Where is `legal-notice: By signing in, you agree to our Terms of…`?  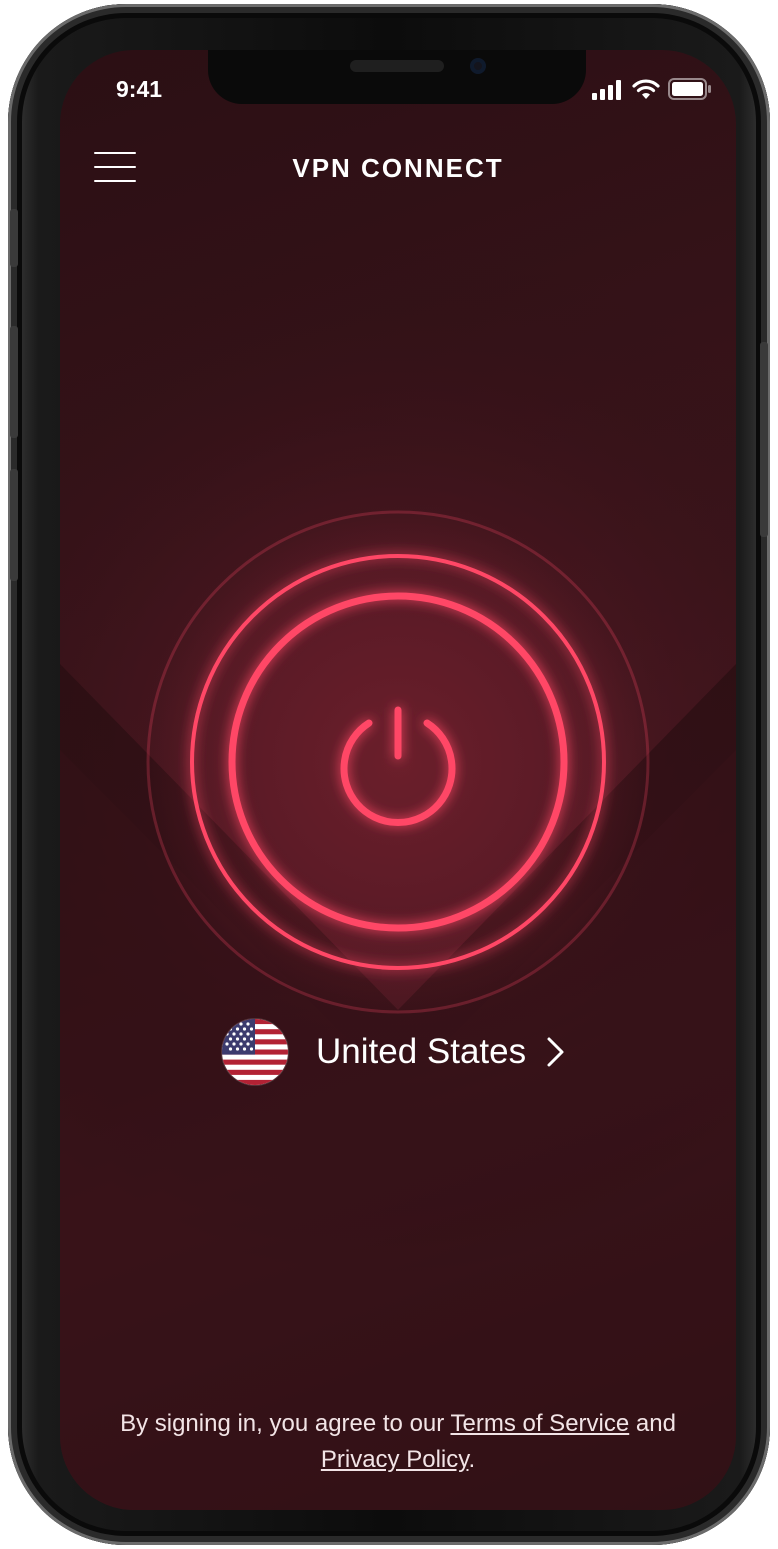
legal-notice: By signing in, you agree to our Terms of… is located at coordinates (398, 1442).